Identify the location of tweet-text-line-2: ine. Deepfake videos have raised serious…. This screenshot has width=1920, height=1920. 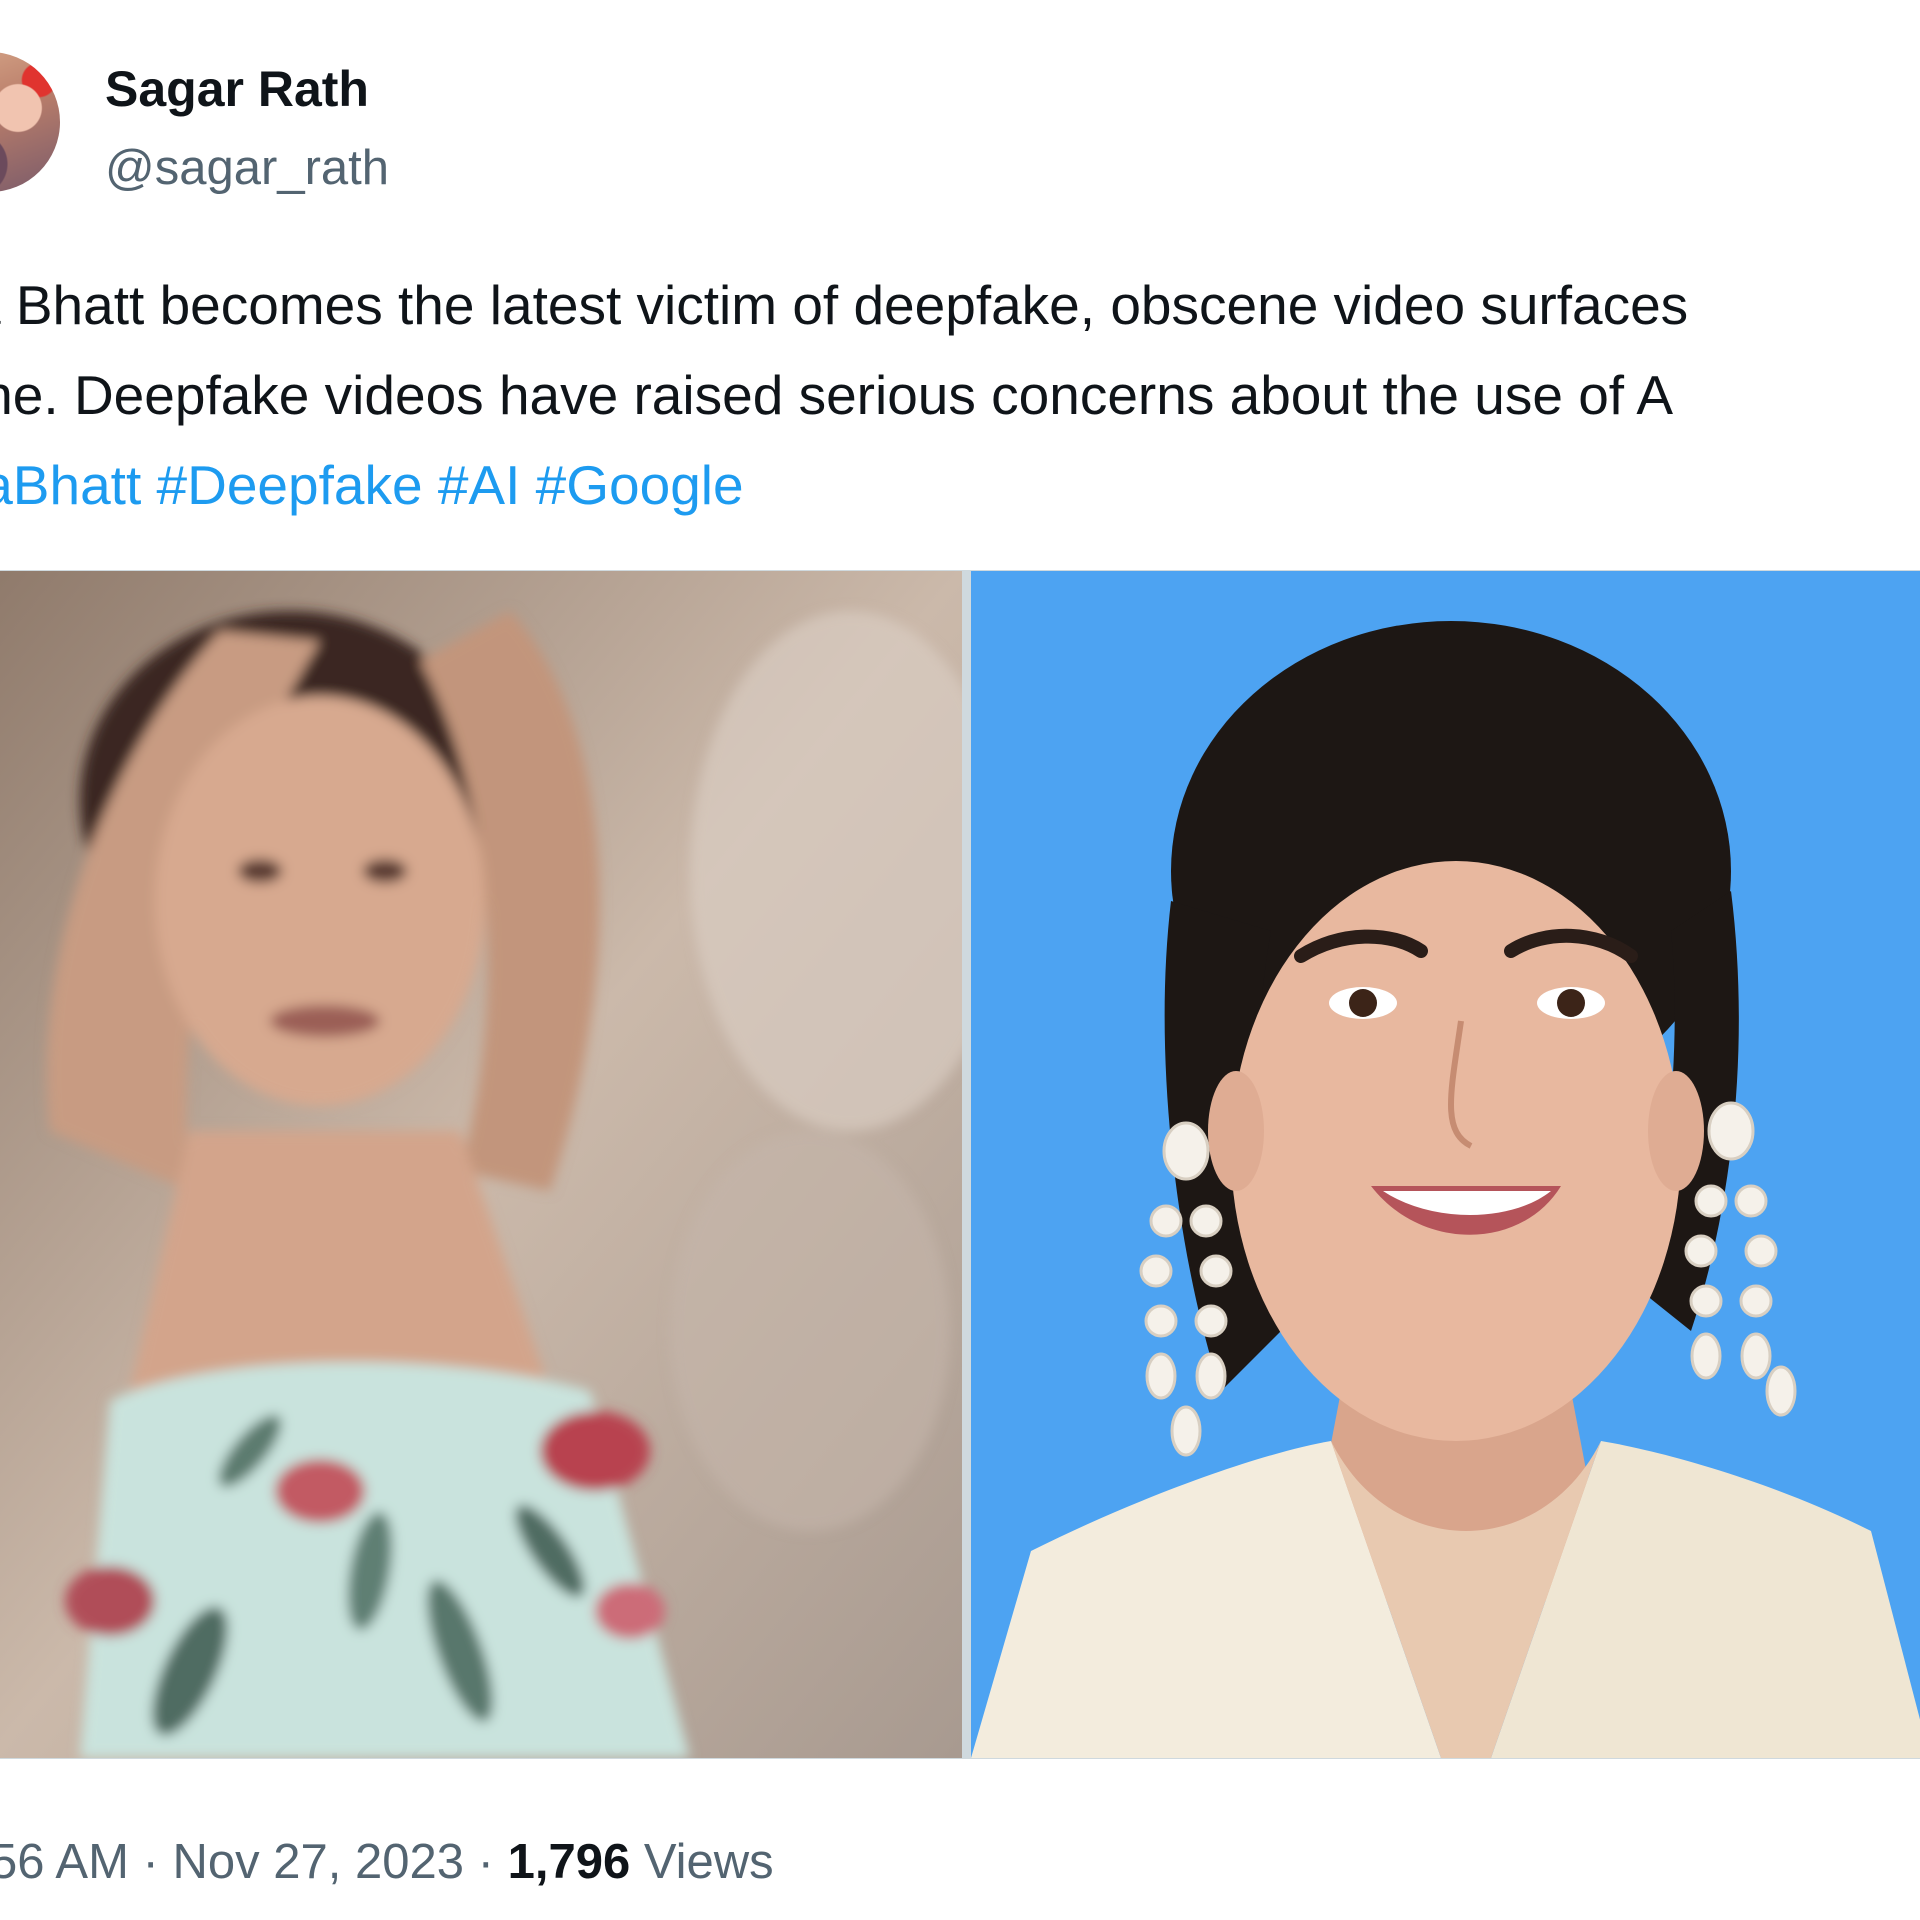
(837, 395).